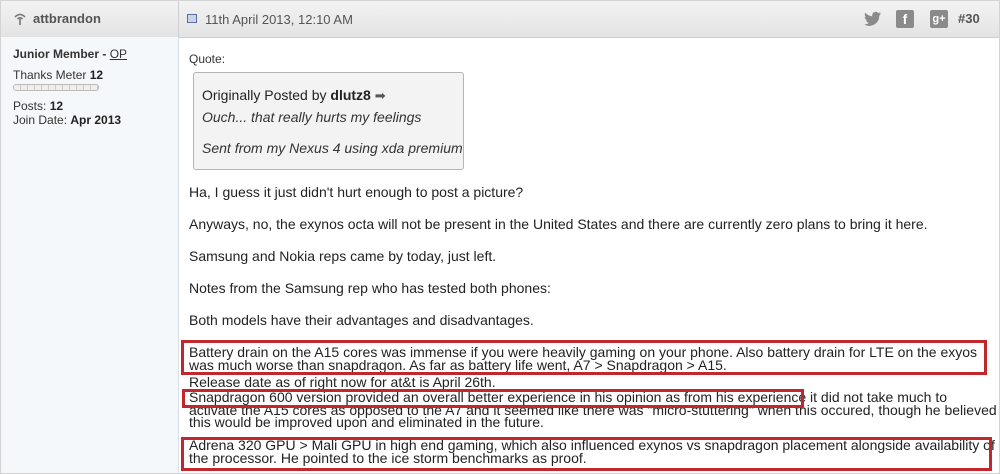 This screenshot has width=1000, height=474. I want to click on highlight-box-snapdragon, so click(493, 398).